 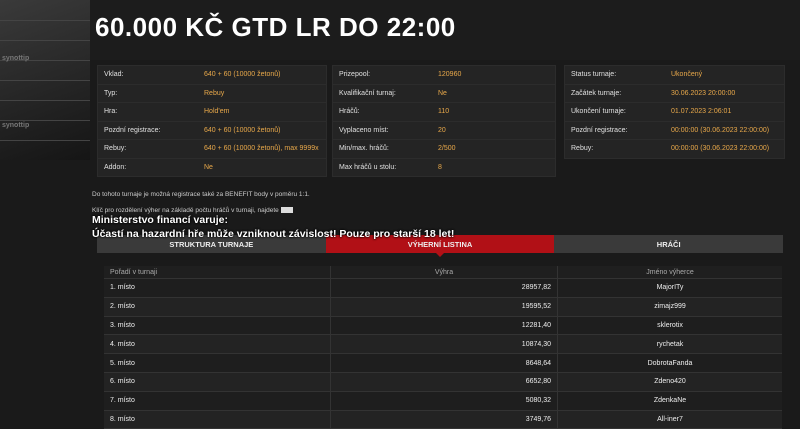 What do you see at coordinates (217, 381) in the screenshot?
I see `rank-cell: 6. místo` at bounding box center [217, 381].